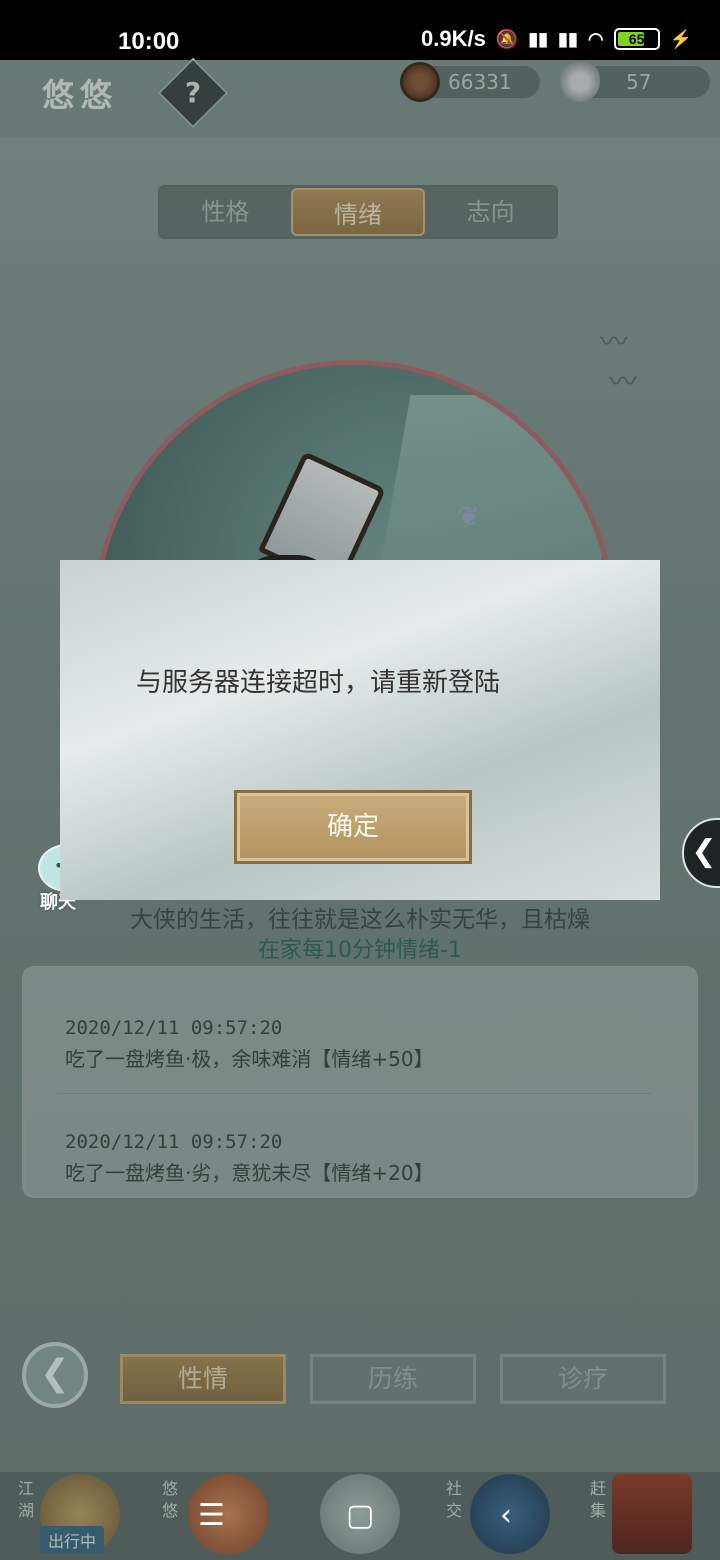  What do you see at coordinates (680, 38) in the screenshot?
I see `charging-icon: ⚡` at bounding box center [680, 38].